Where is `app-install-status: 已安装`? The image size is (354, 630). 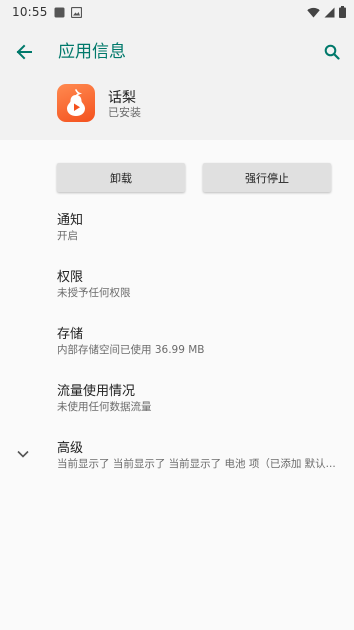
app-install-status: 已安装 is located at coordinates (124, 112).